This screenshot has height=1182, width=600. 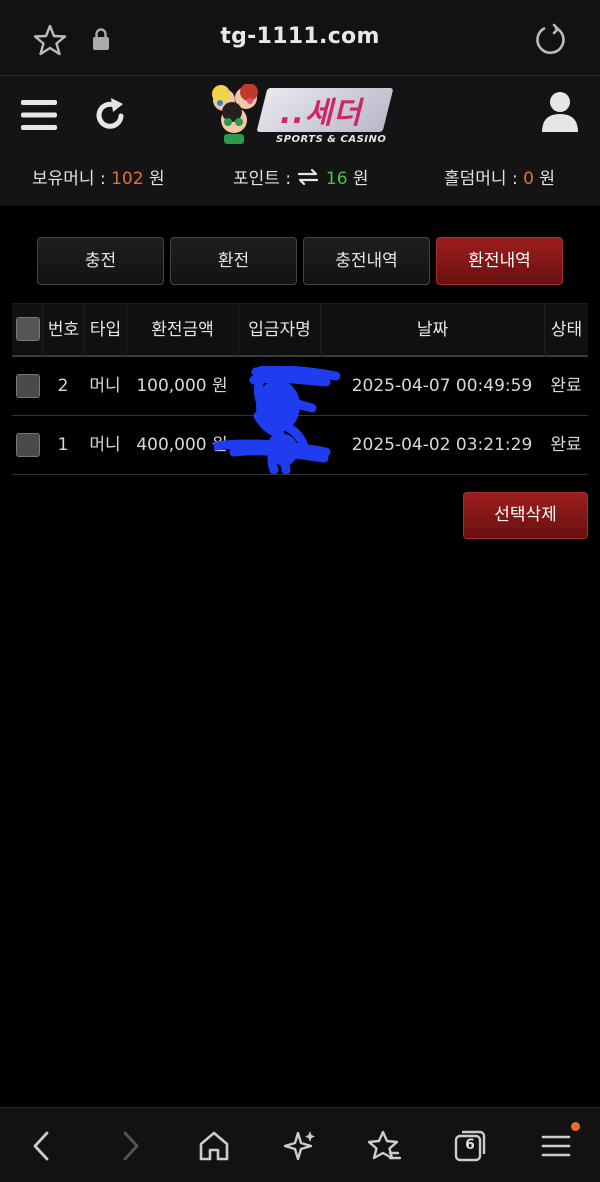 What do you see at coordinates (100, 261) in the screenshot?
I see `tab-deposit: 충전` at bounding box center [100, 261].